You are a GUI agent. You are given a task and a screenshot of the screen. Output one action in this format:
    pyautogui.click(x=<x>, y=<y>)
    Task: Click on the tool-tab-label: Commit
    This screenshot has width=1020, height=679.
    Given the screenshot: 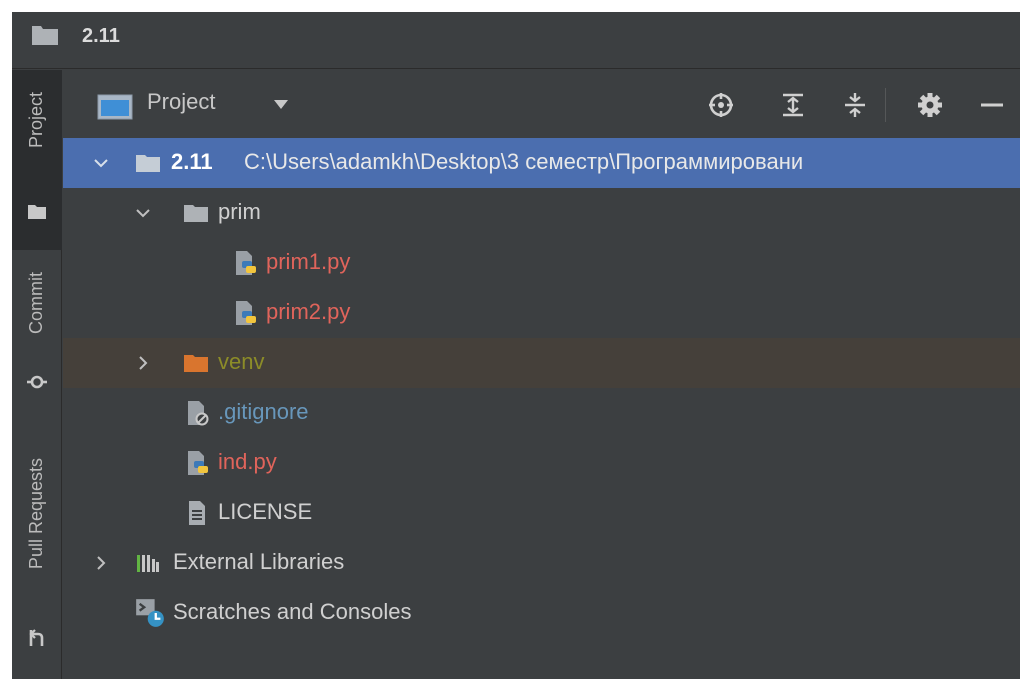 What is the action you would take?
    pyautogui.click(x=36, y=303)
    